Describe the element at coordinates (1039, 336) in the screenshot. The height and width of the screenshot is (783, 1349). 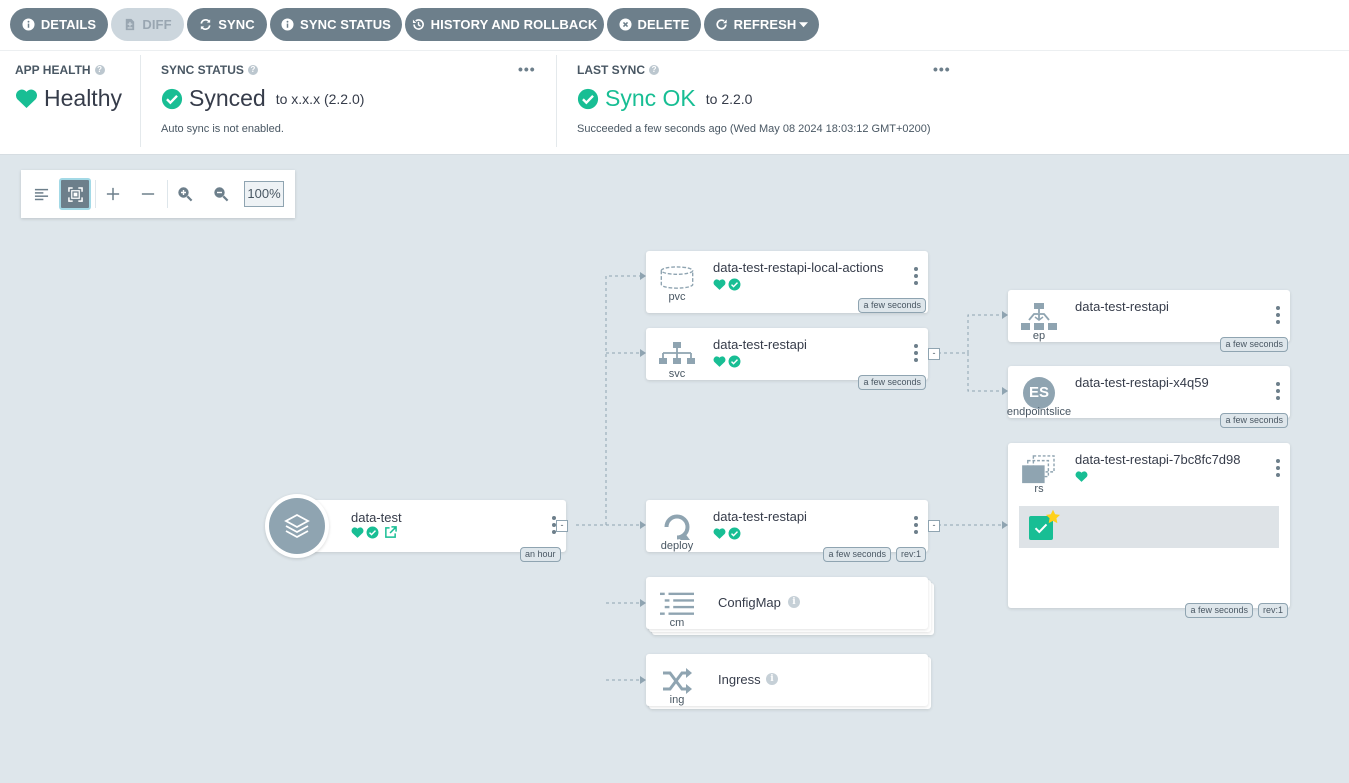
I see `node-kind: ep` at that location.